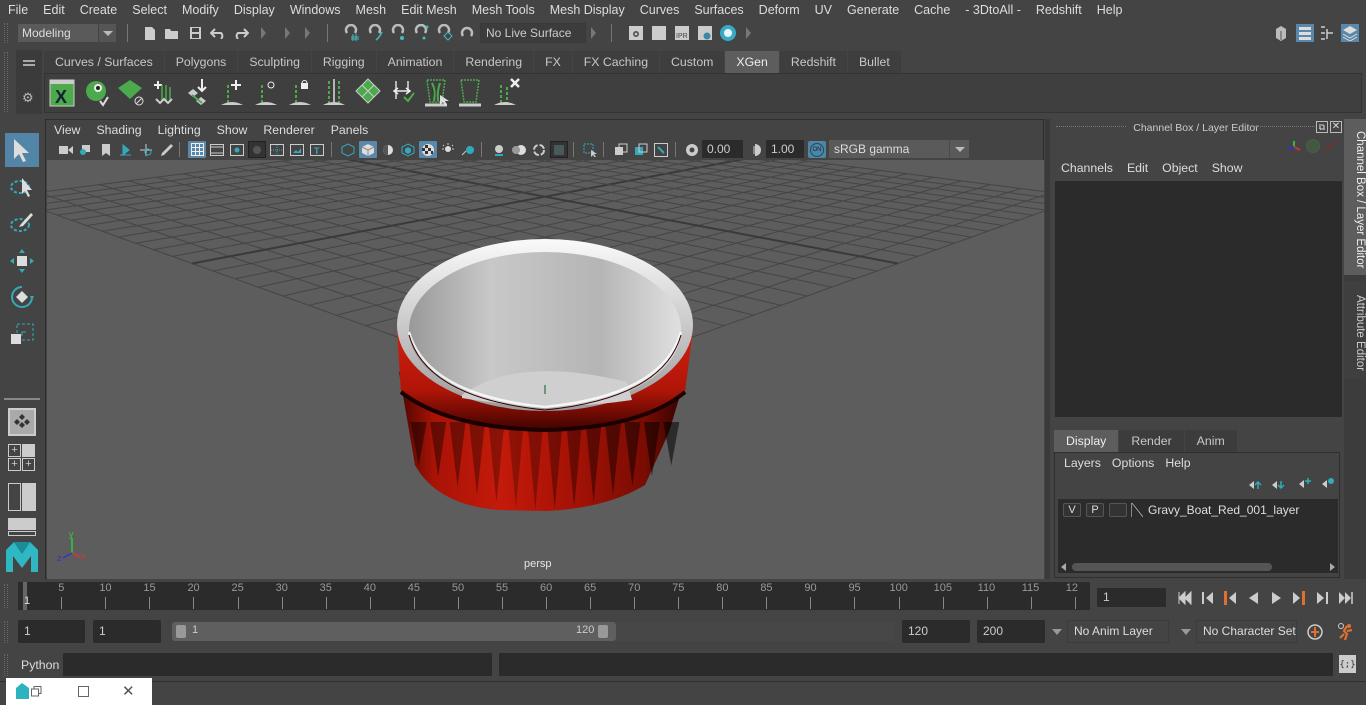 The image size is (1366, 705). Describe the element at coordinates (399, 33) in the screenshot. I see `snap-to-point-icon` at that location.